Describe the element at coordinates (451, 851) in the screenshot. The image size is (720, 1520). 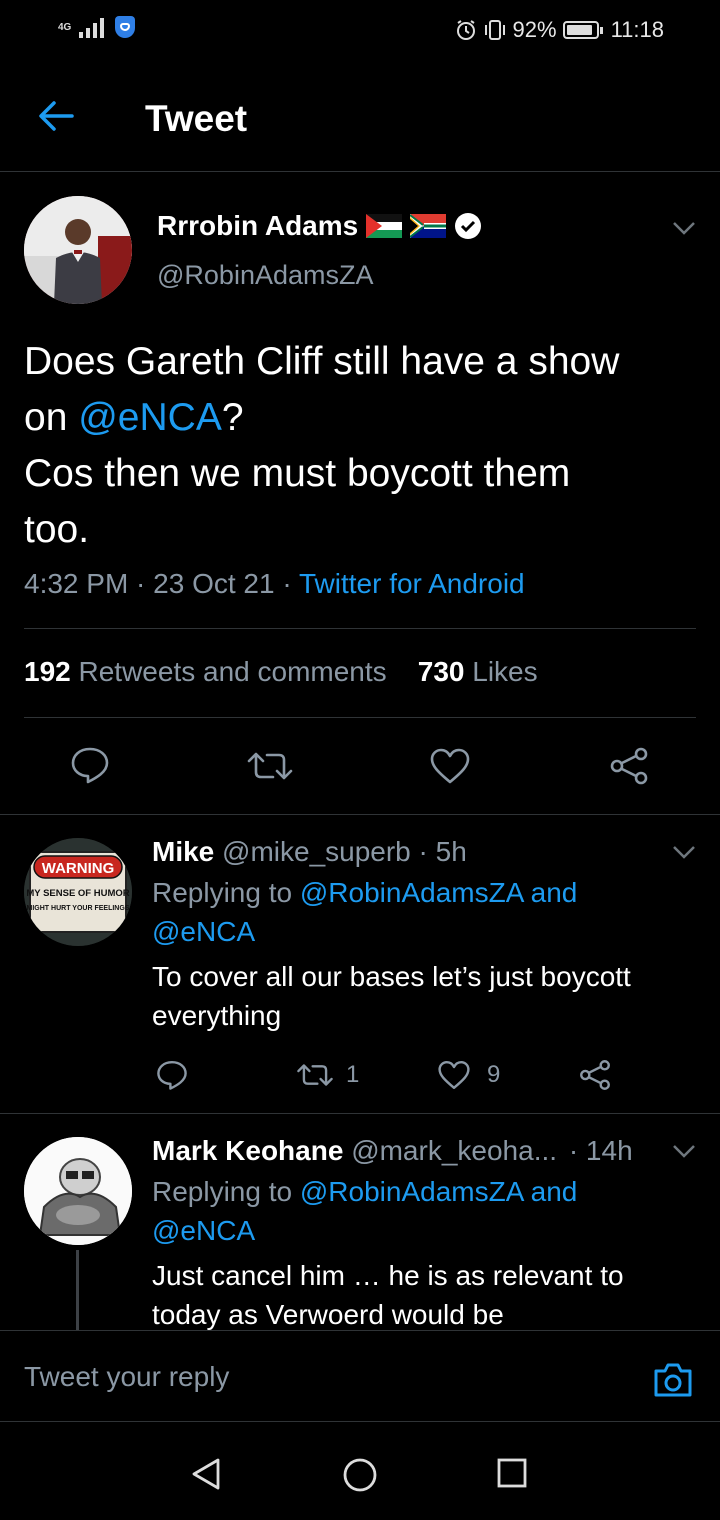
I see `reply-age: 5h` at that location.